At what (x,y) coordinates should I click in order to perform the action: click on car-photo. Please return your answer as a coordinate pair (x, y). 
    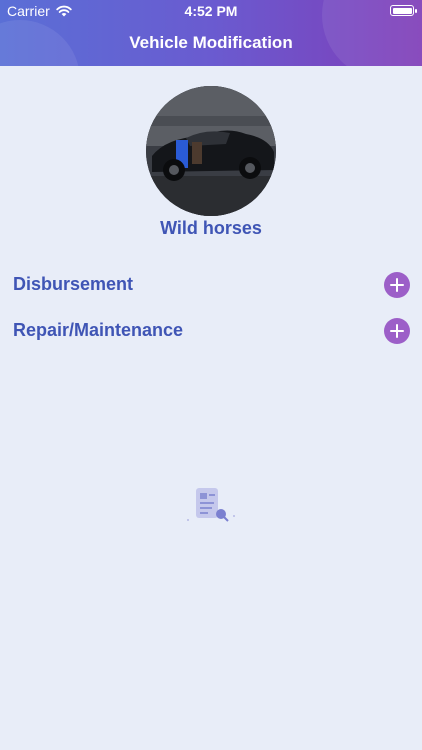
    Looking at the image, I should click on (211, 151).